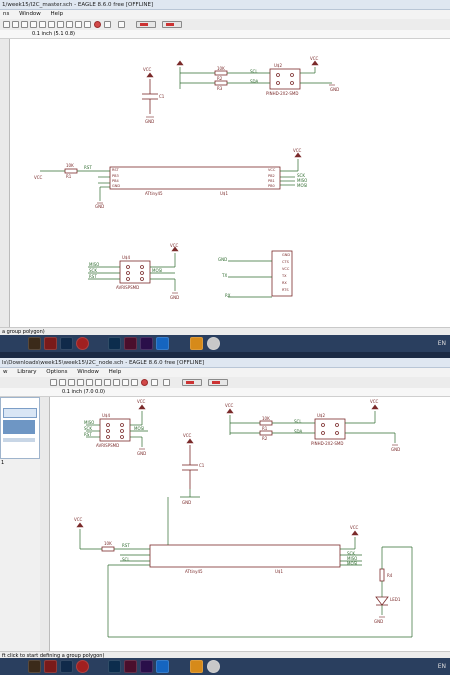 Image resolution: width=450 pixels, height=675 pixels. I want to click on ftdi-pin-5: RX, so click(284, 283).